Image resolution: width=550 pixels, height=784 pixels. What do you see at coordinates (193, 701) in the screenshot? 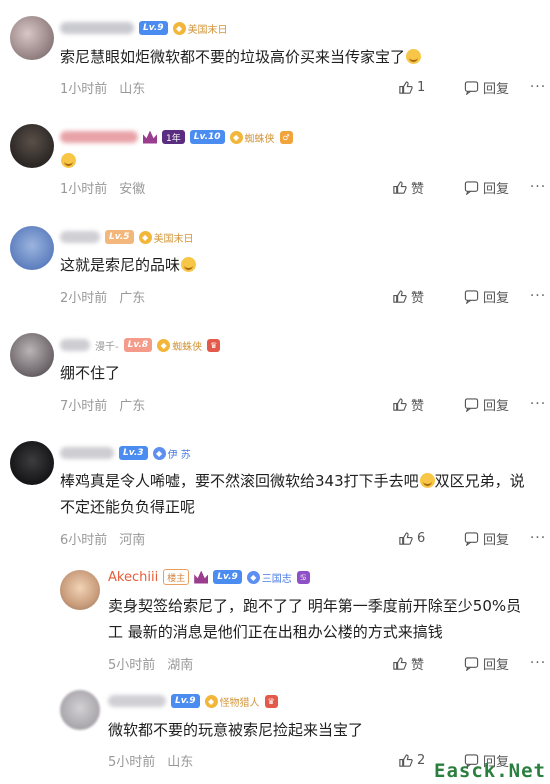
I see `user-line: Lv.9 ◆ 怪物猎人 ♛` at bounding box center [193, 701].